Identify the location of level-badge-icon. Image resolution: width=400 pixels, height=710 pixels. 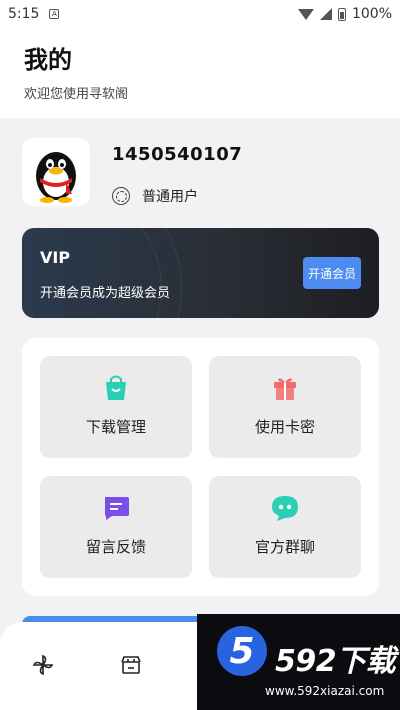
(121, 196).